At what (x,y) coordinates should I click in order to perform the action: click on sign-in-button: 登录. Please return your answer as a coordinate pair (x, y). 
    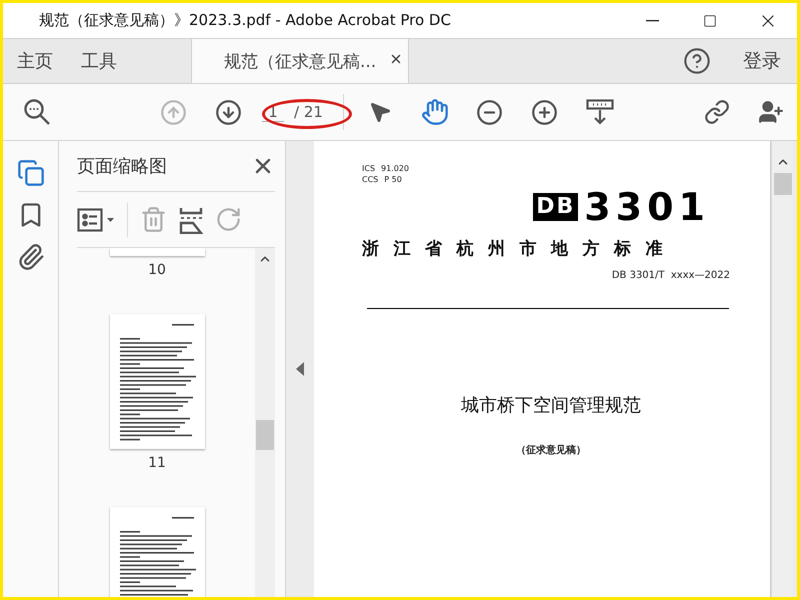
    Looking at the image, I should click on (764, 61).